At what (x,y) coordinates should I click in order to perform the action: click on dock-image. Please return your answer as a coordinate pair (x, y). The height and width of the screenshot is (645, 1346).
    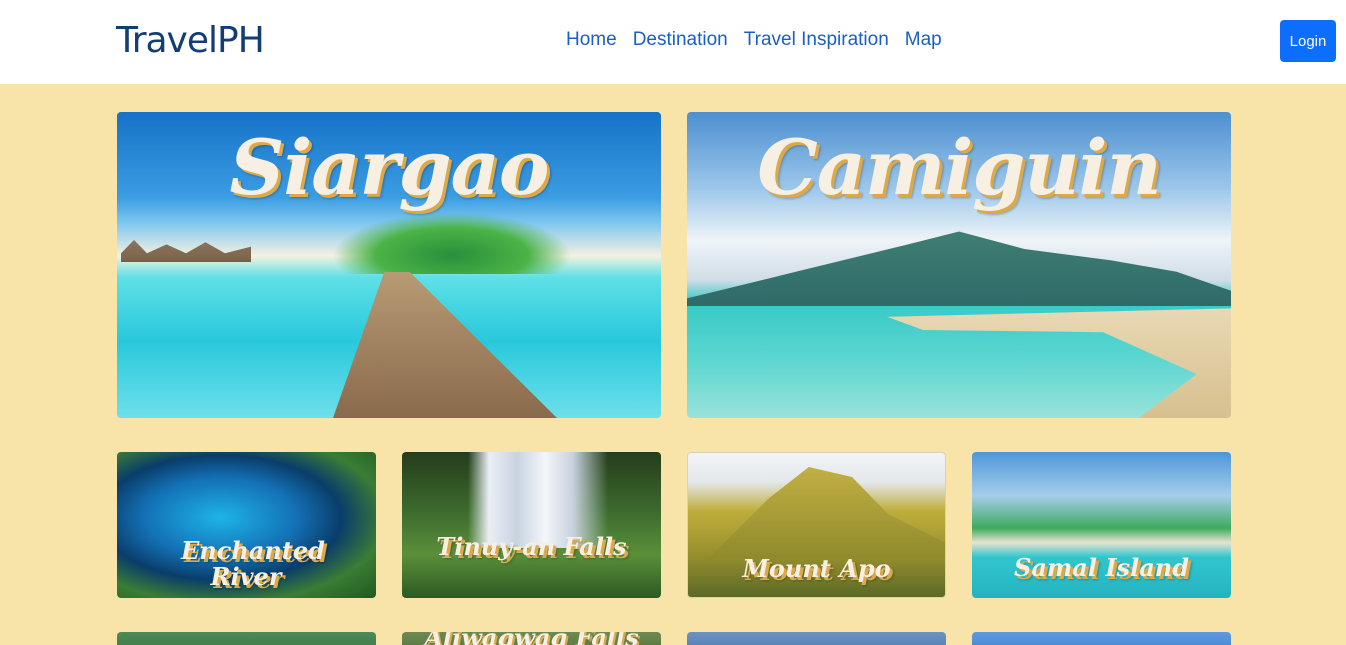
    Looking at the image, I should click on (445, 345).